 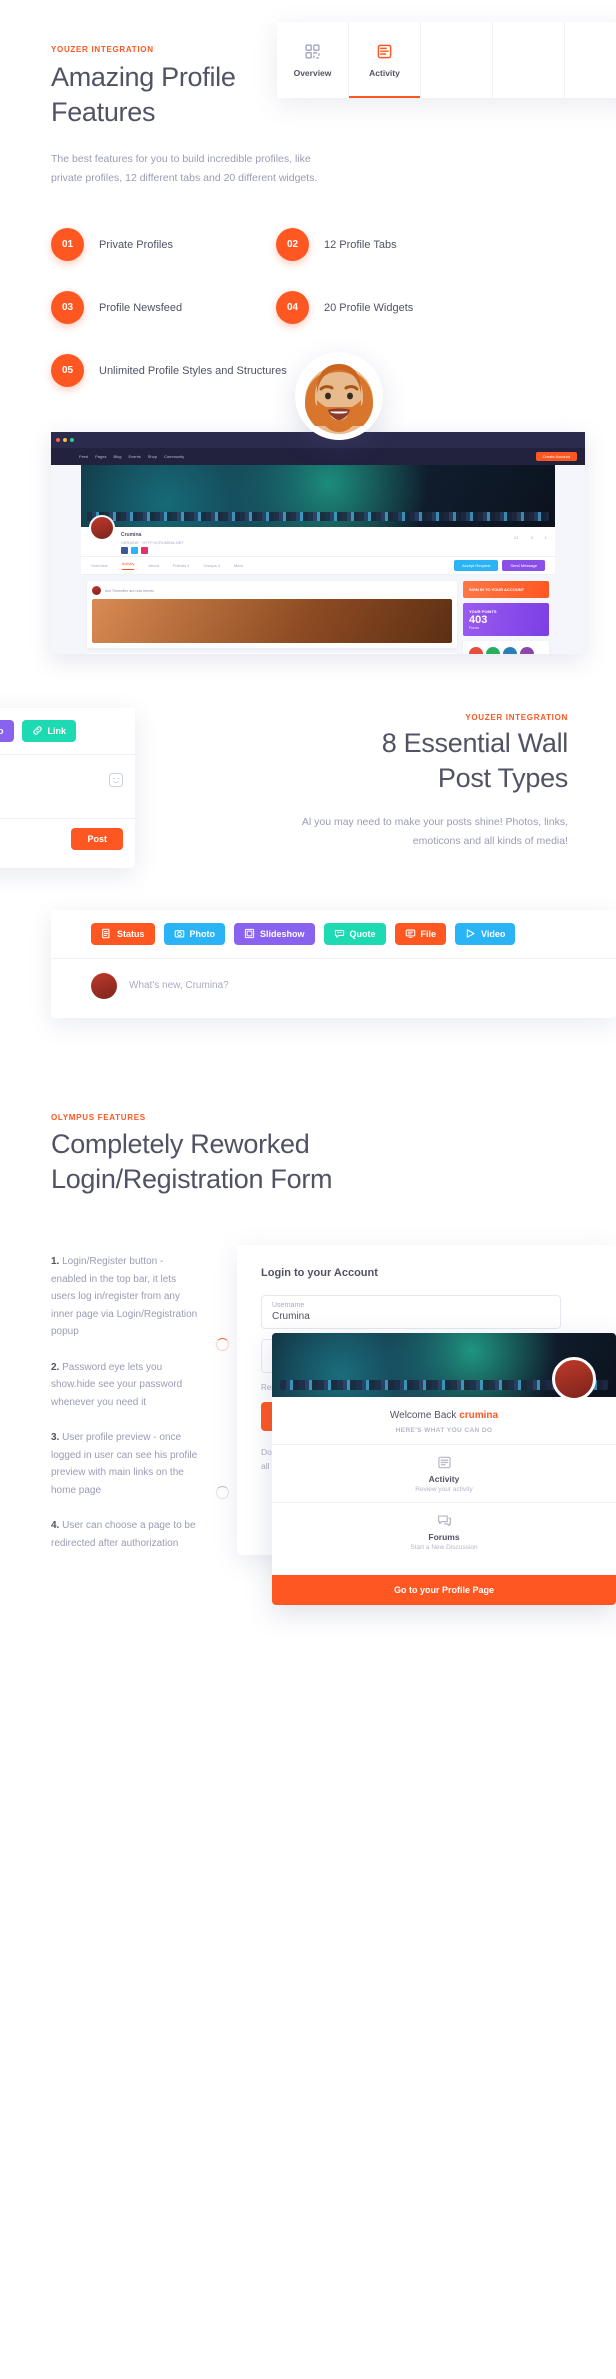 I want to click on avatar, so click(x=339, y=396).